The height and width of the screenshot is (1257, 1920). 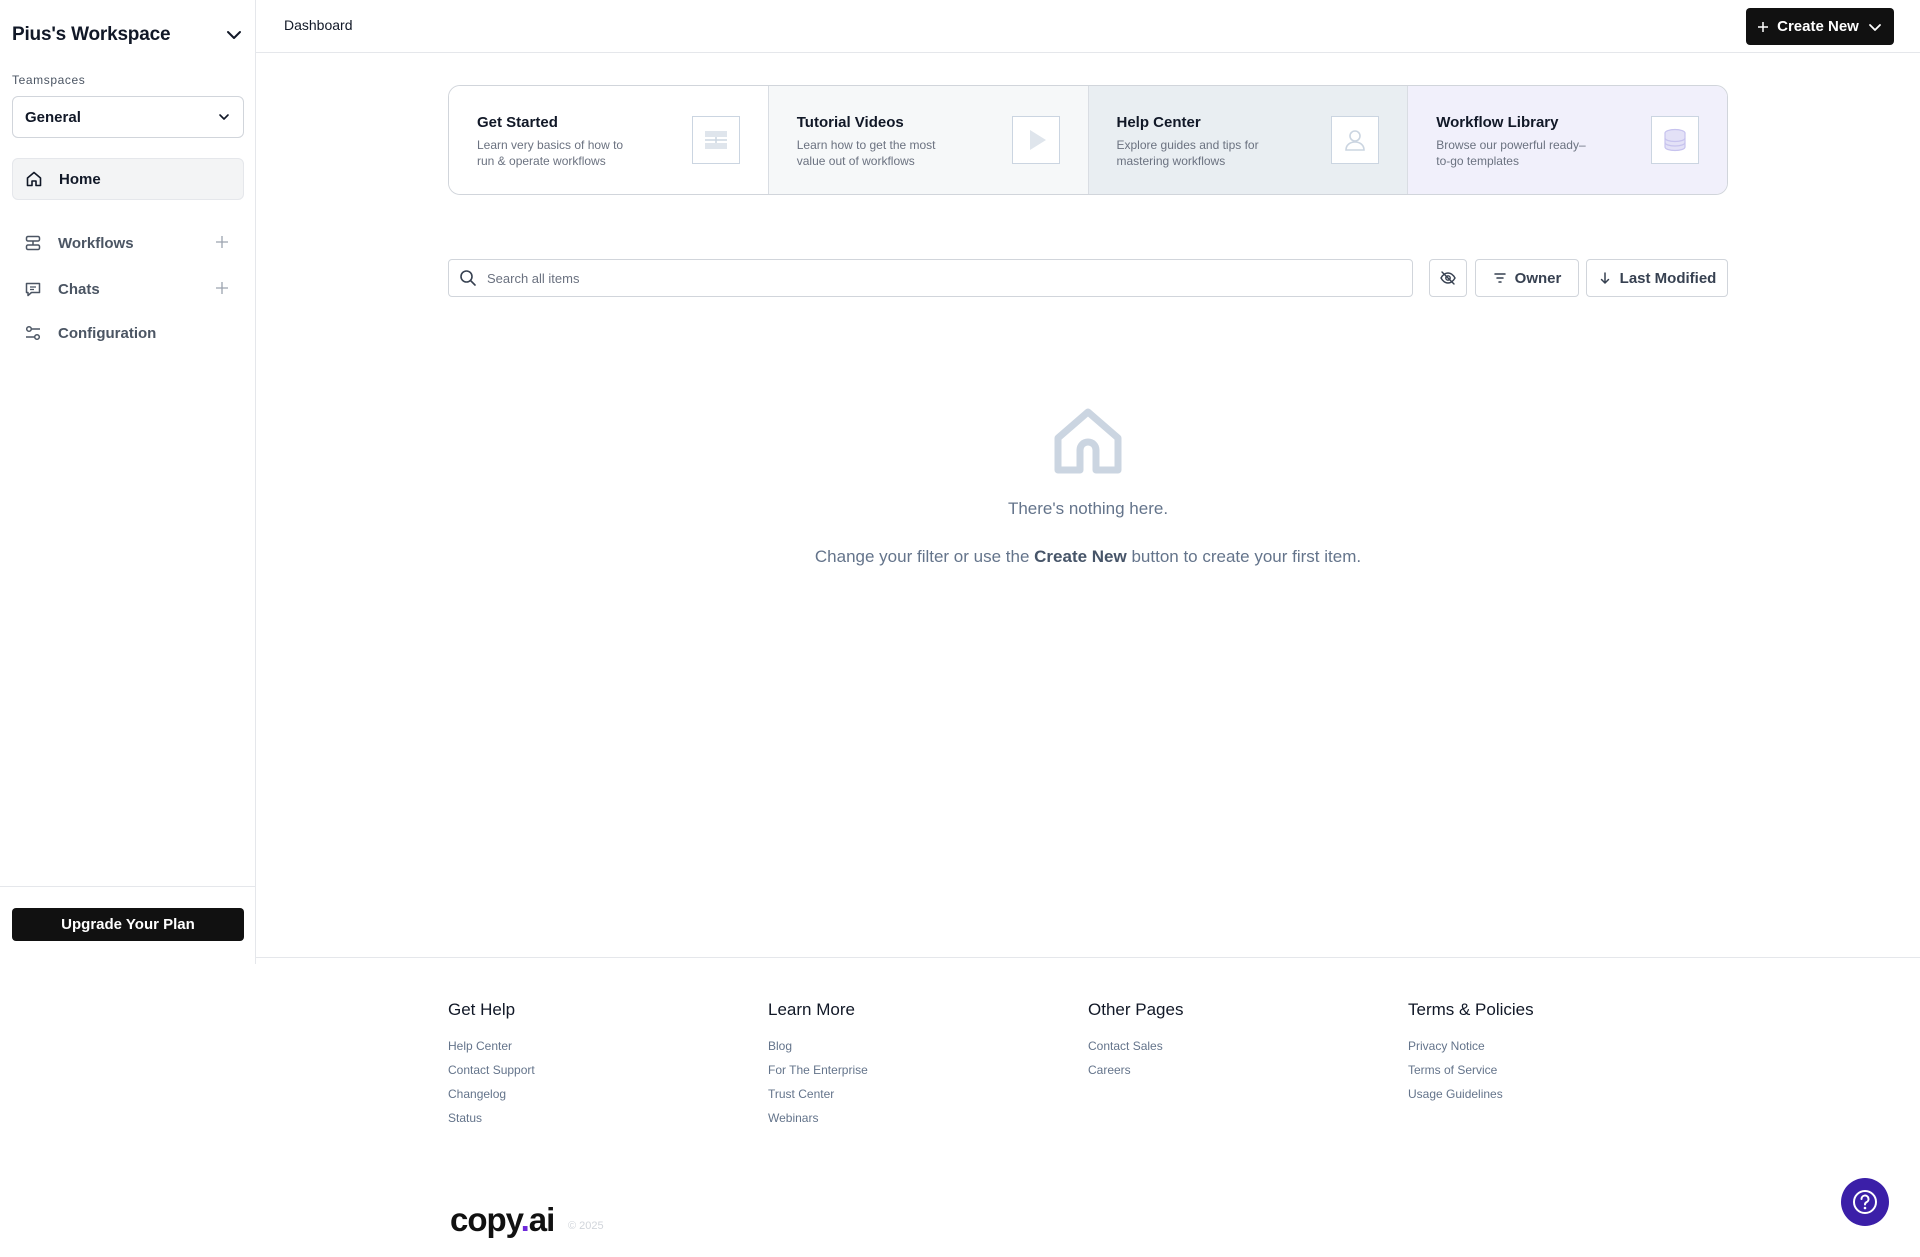 I want to click on sort-button: Last Modified, so click(x=1657, y=278).